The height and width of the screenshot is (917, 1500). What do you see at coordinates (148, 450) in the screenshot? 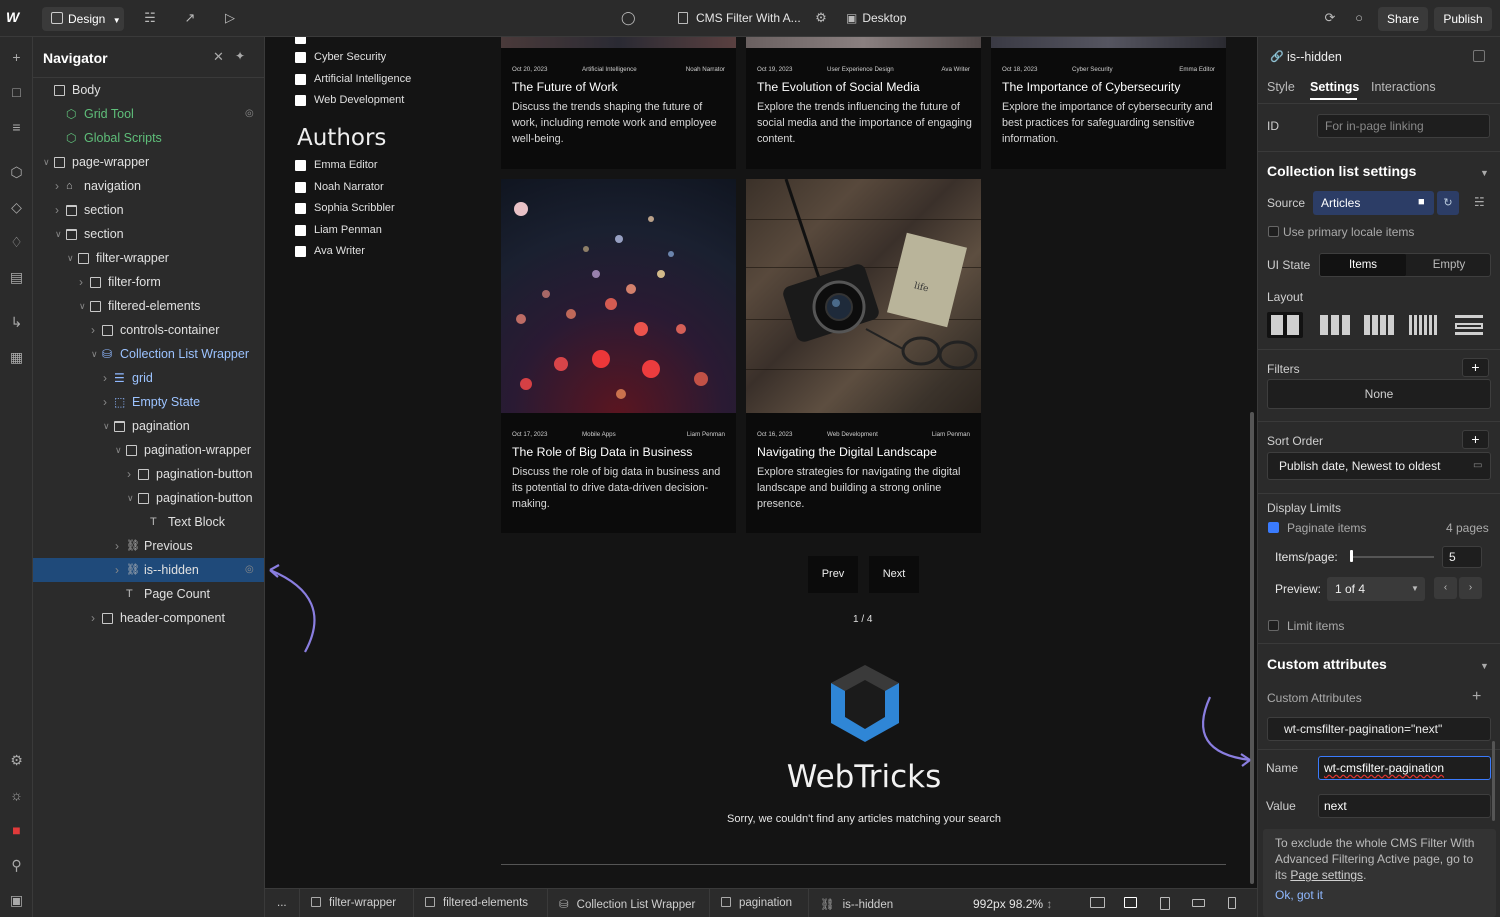
I see `navigator-item: ∨ pagination-wrapper` at bounding box center [148, 450].